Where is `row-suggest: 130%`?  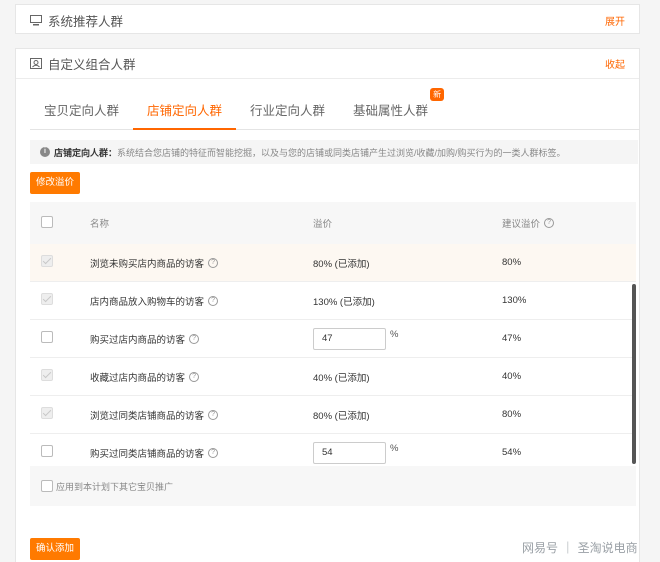
row-suggest: 130% is located at coordinates (514, 300).